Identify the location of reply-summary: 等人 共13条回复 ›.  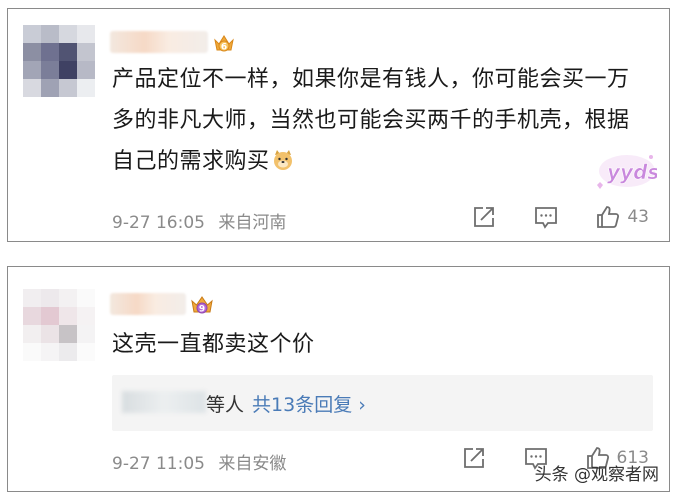
(286, 405).